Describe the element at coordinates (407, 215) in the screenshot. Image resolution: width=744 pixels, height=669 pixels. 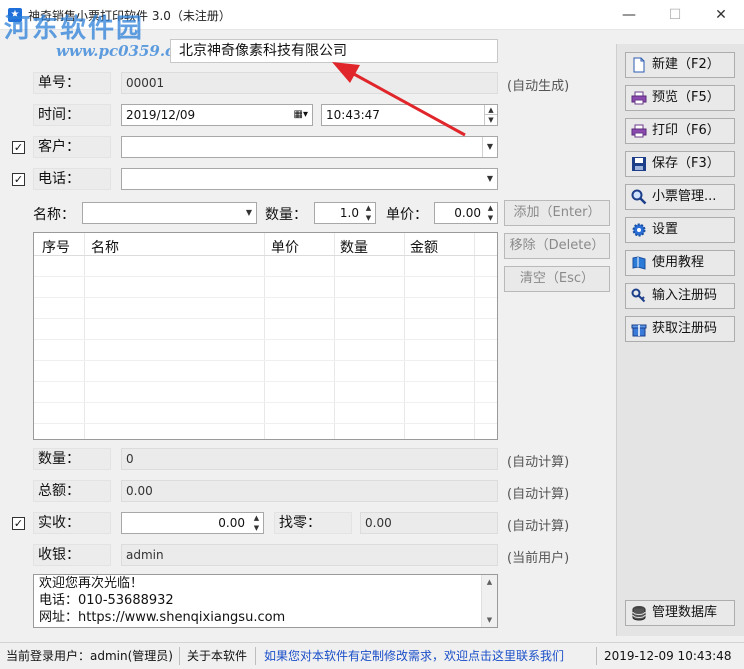
I see `price-label: 单价：` at that location.